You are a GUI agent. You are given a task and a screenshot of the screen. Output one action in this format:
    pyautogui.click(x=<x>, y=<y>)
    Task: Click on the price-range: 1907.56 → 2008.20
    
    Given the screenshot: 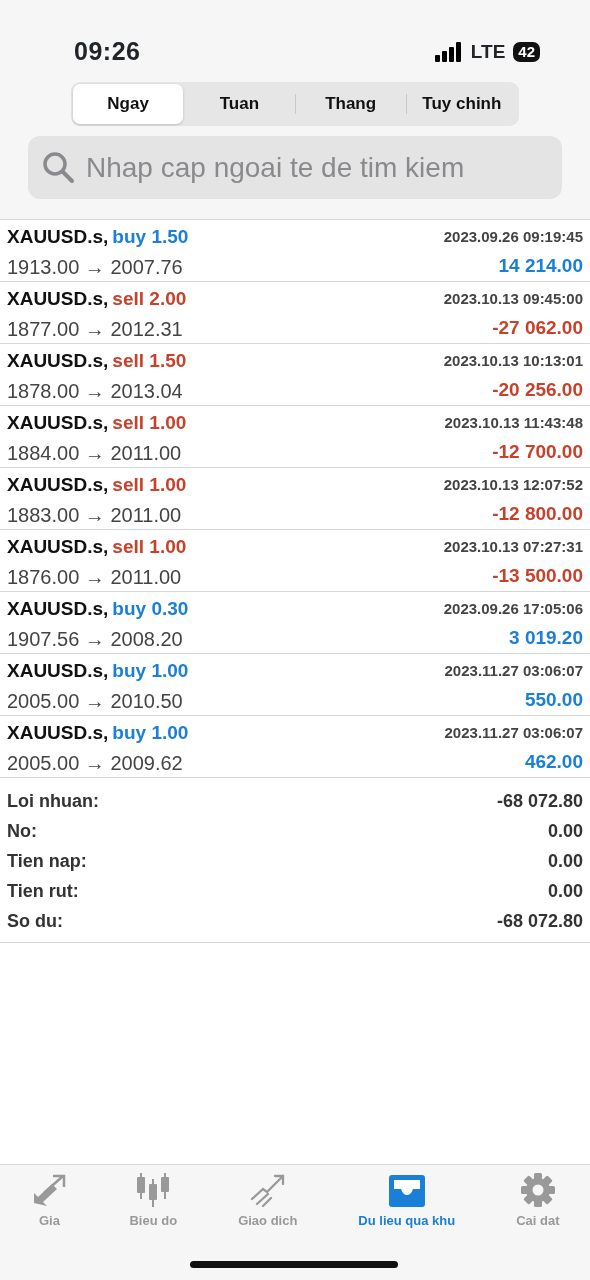 What is the action you would take?
    pyautogui.click(x=95, y=639)
    